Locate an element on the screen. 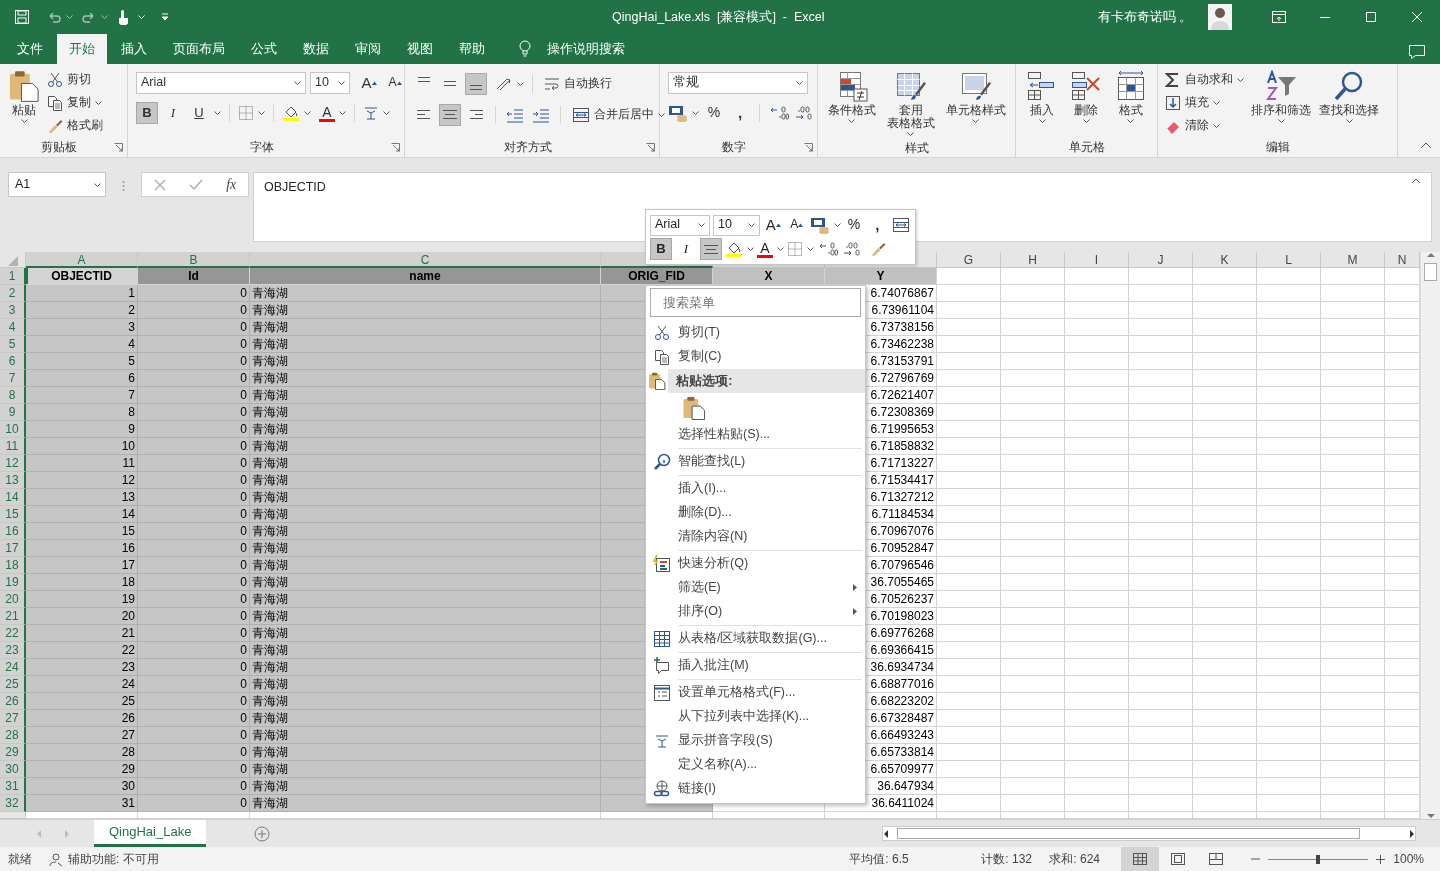 The width and height of the screenshot is (1440, 871). table-cell: 18 is located at coordinates (82, 582).